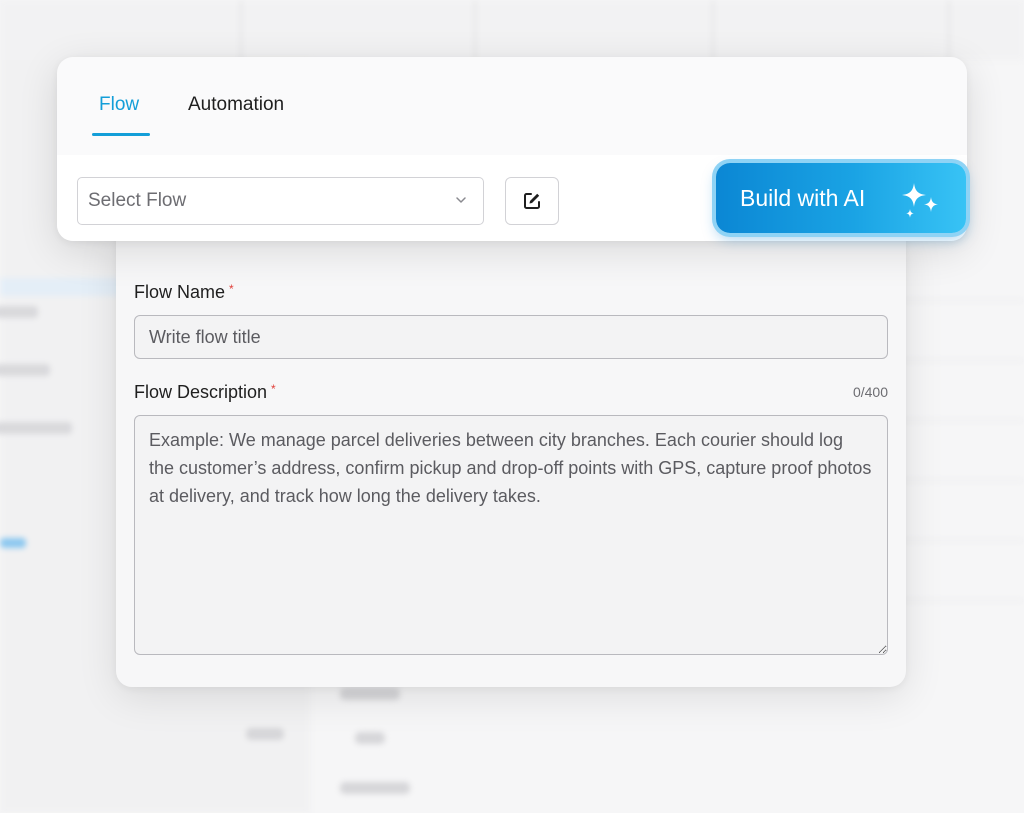  What do you see at coordinates (236, 105) in the screenshot?
I see `tab-automation: Automation` at bounding box center [236, 105].